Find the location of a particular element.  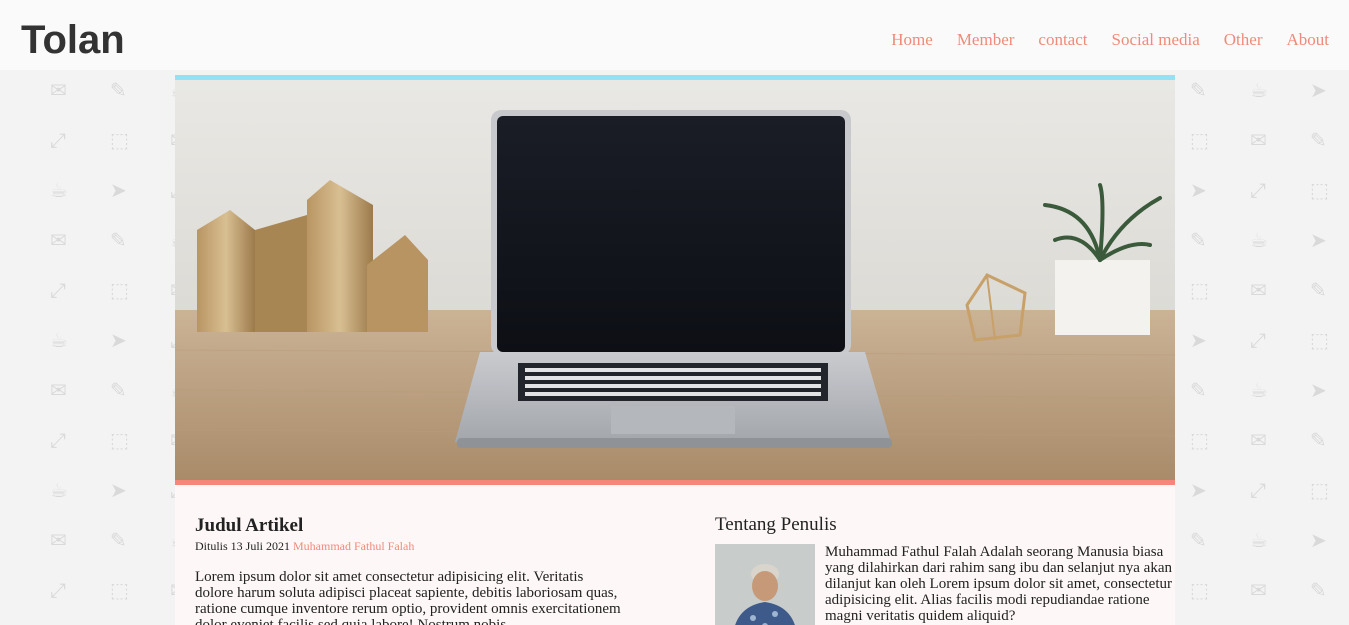

nav-other: Other is located at coordinates (1243, 40).